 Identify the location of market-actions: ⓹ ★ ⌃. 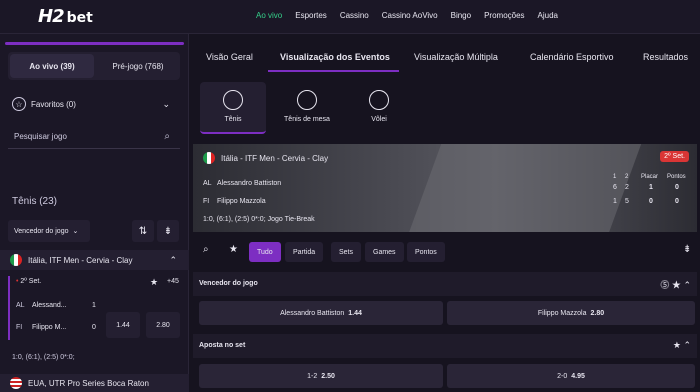
(675, 284).